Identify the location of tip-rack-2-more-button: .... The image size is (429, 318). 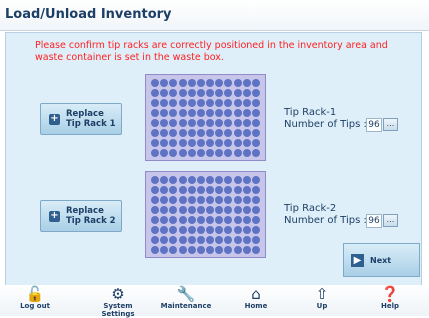
(390, 220).